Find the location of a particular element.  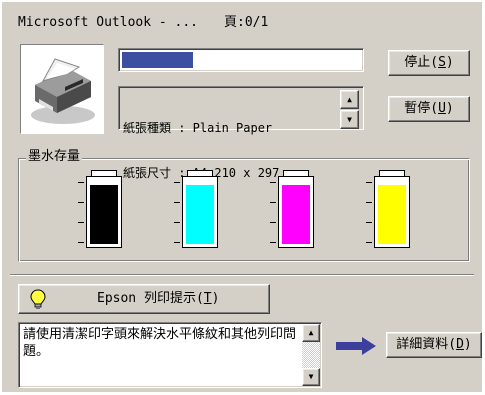

tip-scroll-down: ▼ is located at coordinates (311, 377).